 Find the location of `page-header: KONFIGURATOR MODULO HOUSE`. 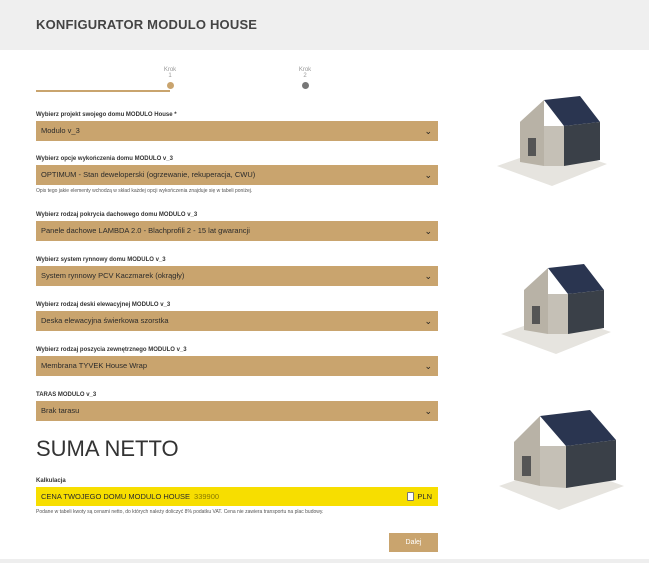

page-header: KONFIGURATOR MODULO HOUSE is located at coordinates (324, 25).